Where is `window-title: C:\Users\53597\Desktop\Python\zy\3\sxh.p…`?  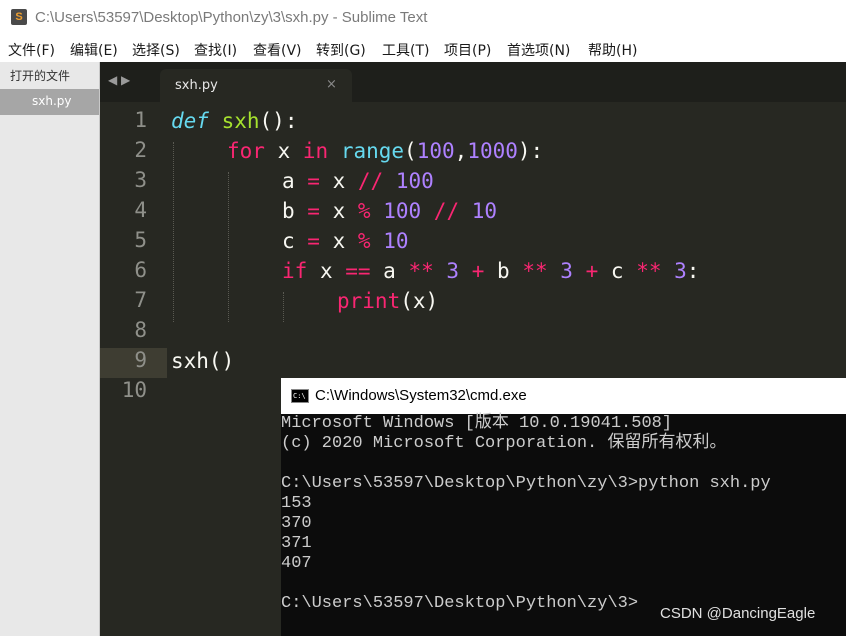 window-title: C:\Users\53597\Desktop\Python\zy\3\sxh.p… is located at coordinates (231, 17).